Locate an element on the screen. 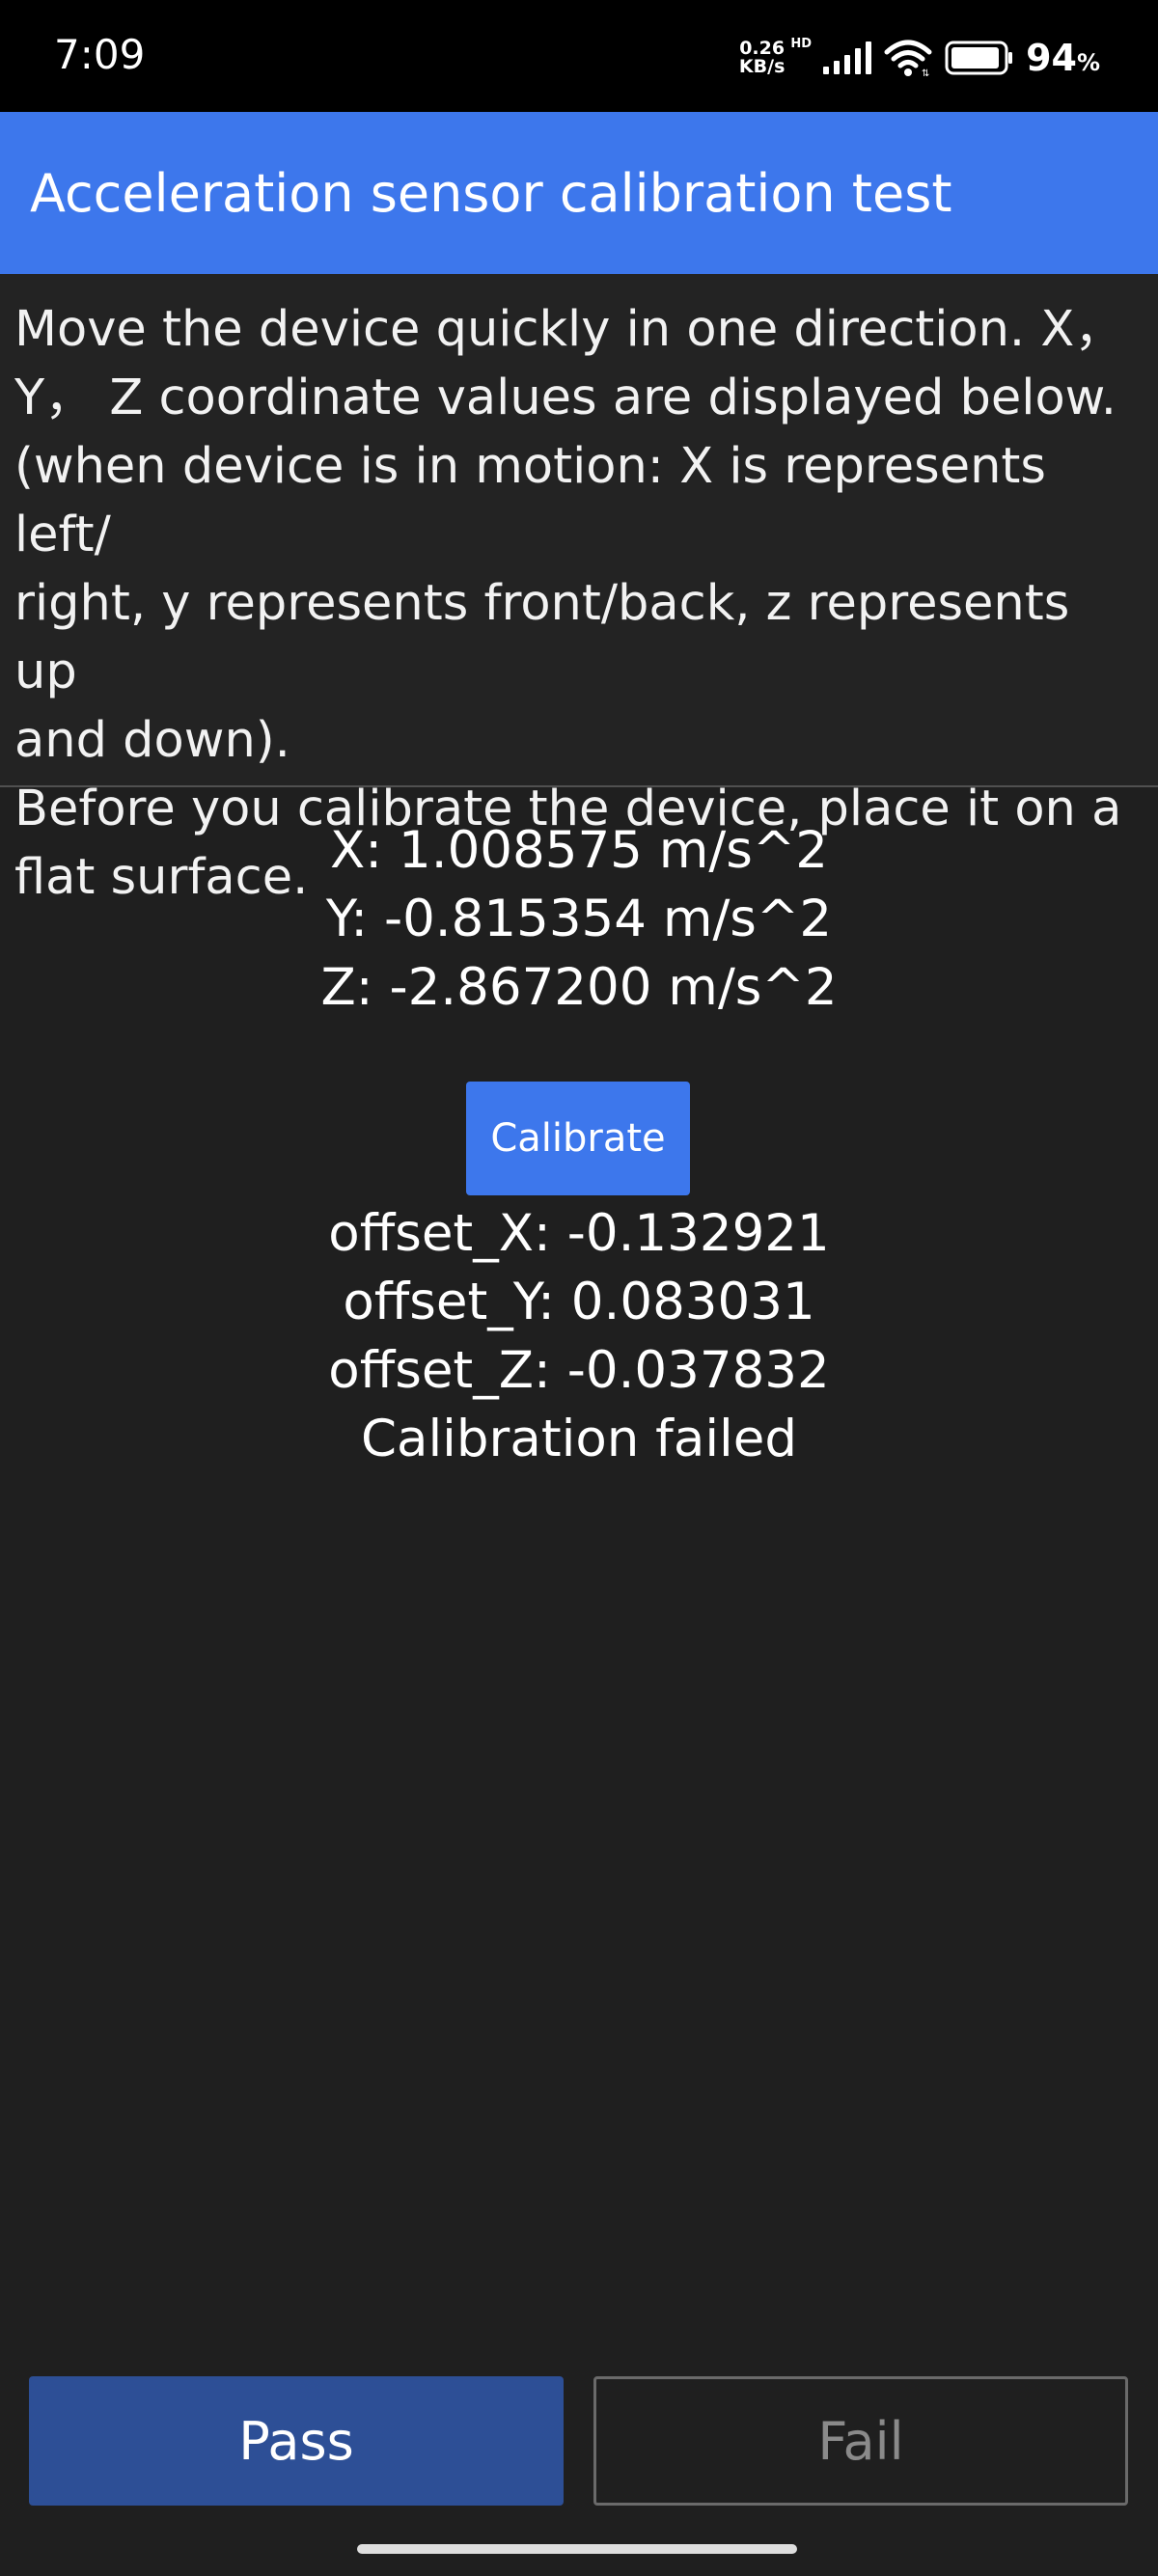 This screenshot has height=2576, width=1158. wifi-icon: ⇅ is located at coordinates (908, 59).